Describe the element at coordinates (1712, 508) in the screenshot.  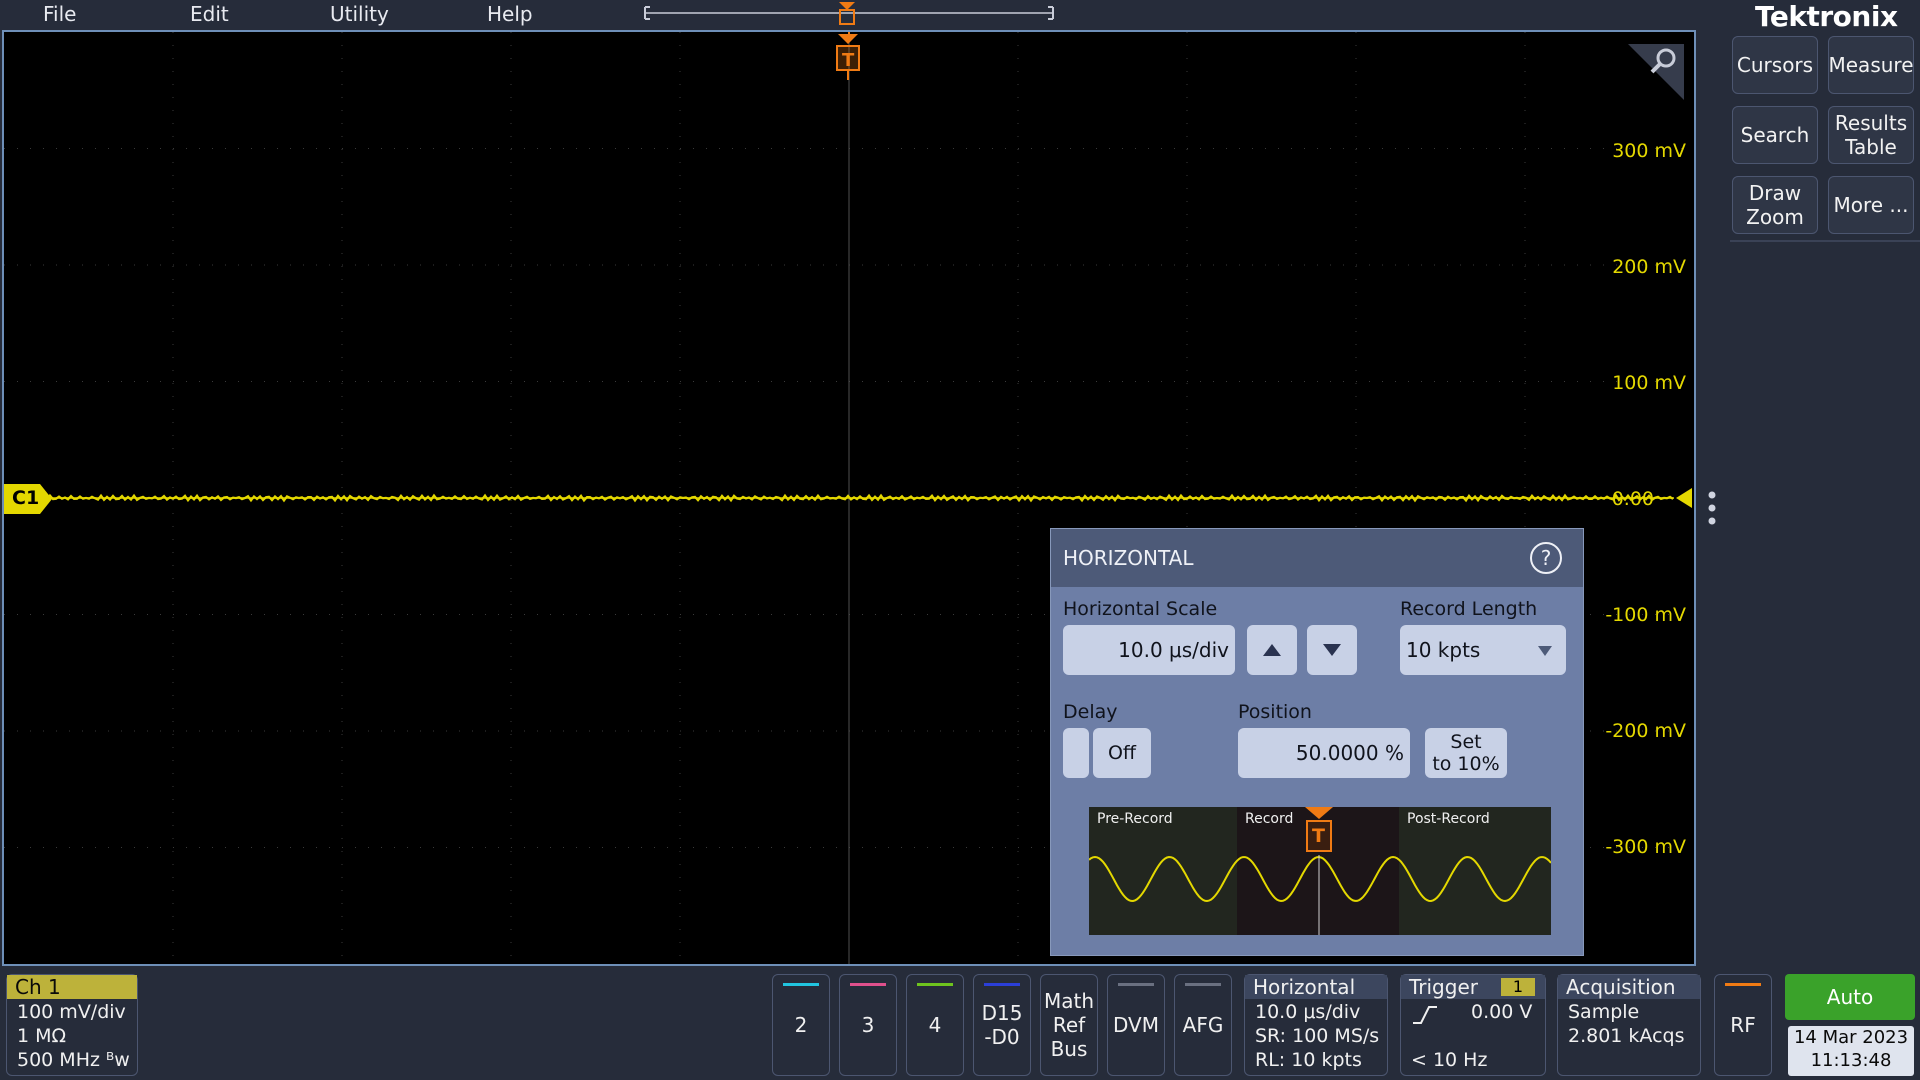
I see `panel-resize-handle-icon` at that location.